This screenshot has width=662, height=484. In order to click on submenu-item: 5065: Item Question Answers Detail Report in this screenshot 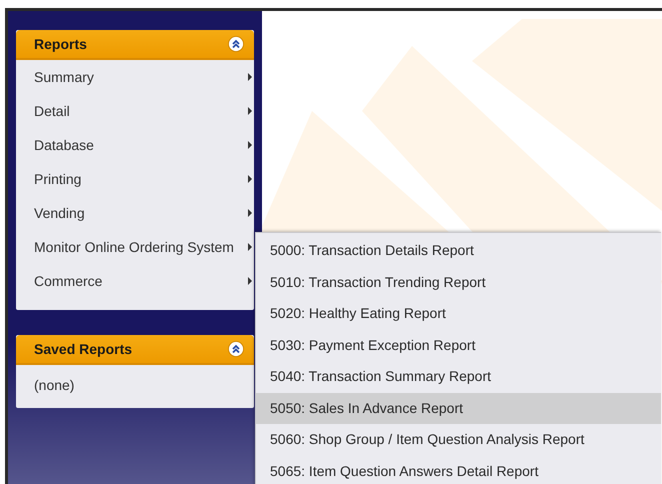, I will do `click(458, 470)`.